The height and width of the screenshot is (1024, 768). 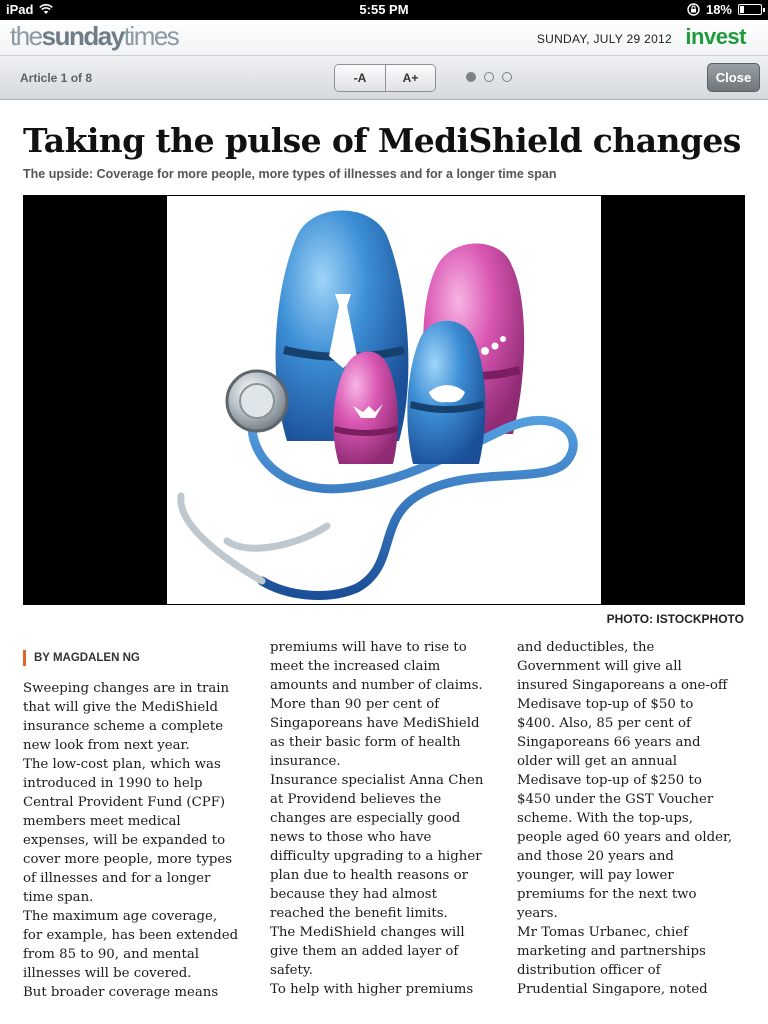 I want to click on article-headline: Taking the pulse of MediShield changes, so click(x=382, y=140).